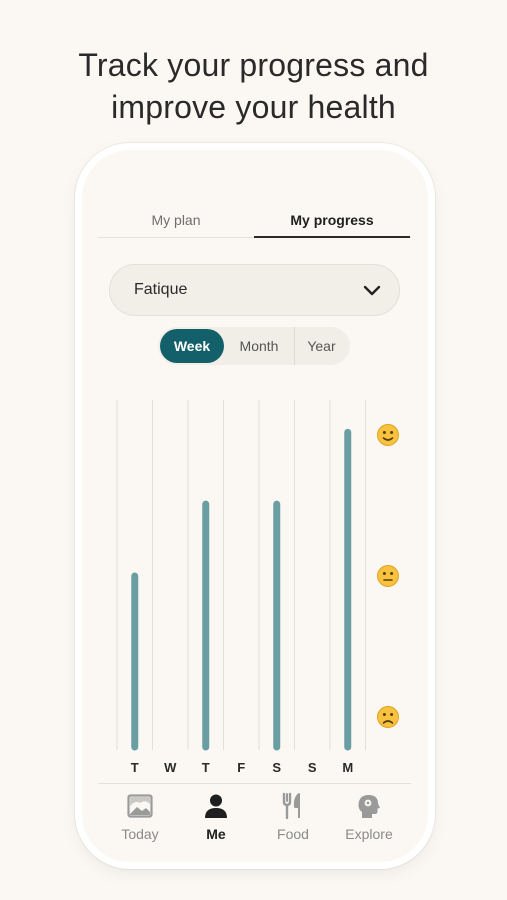 The image size is (507, 900). Describe the element at coordinates (291, 806) in the screenshot. I see `fork-knife-icon` at that location.